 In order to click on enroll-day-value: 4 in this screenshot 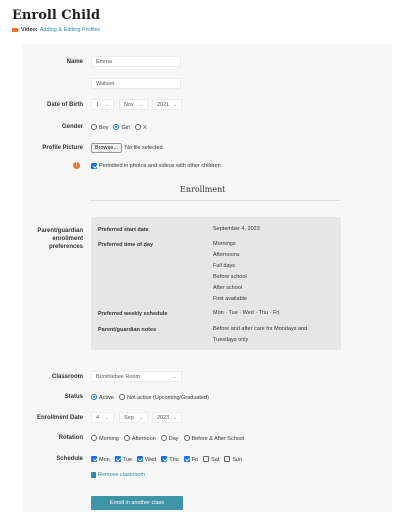, I will do `click(98, 418)`.